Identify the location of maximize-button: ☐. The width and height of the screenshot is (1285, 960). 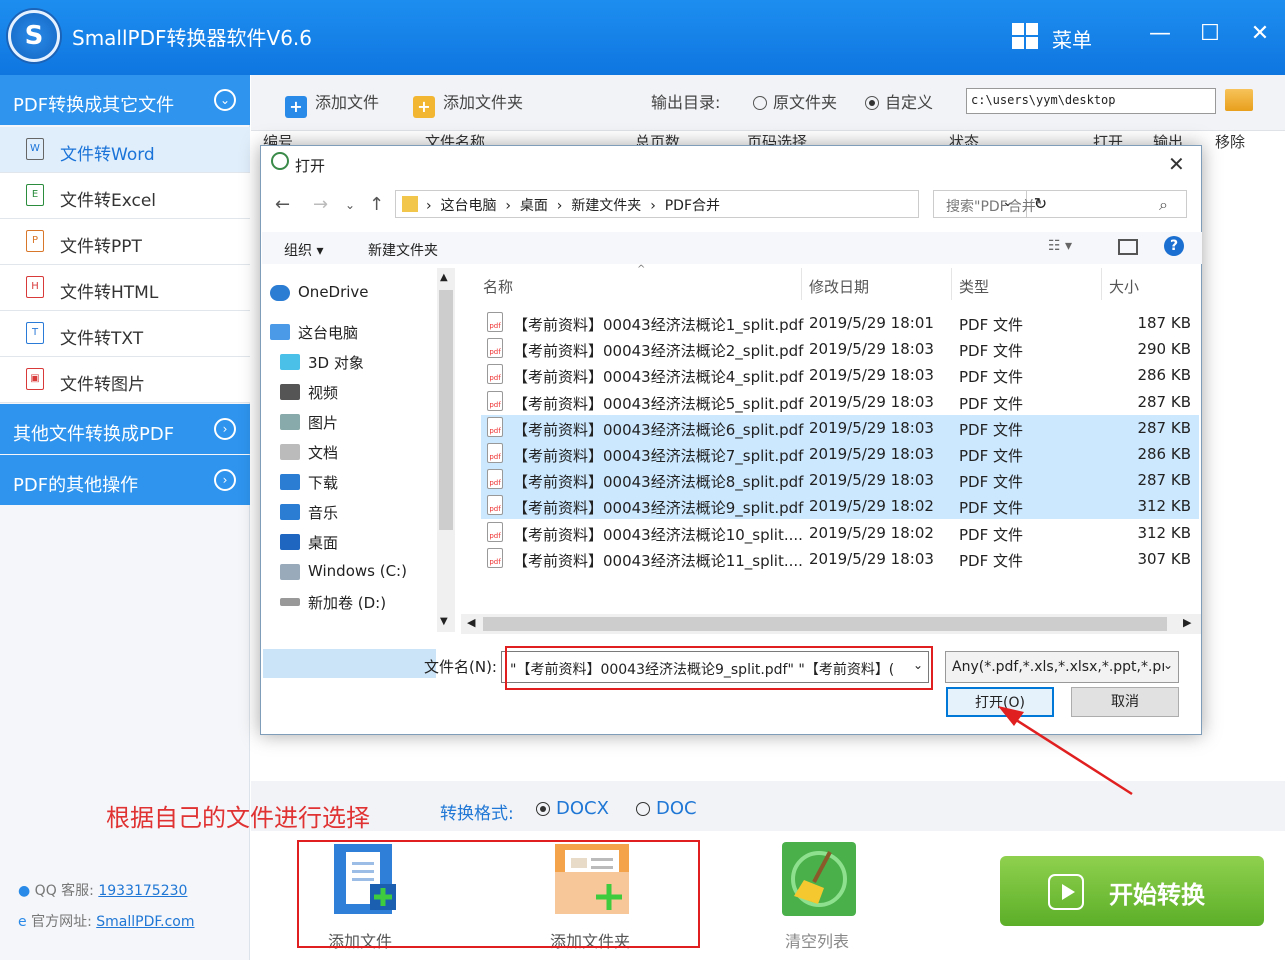
(1210, 34).